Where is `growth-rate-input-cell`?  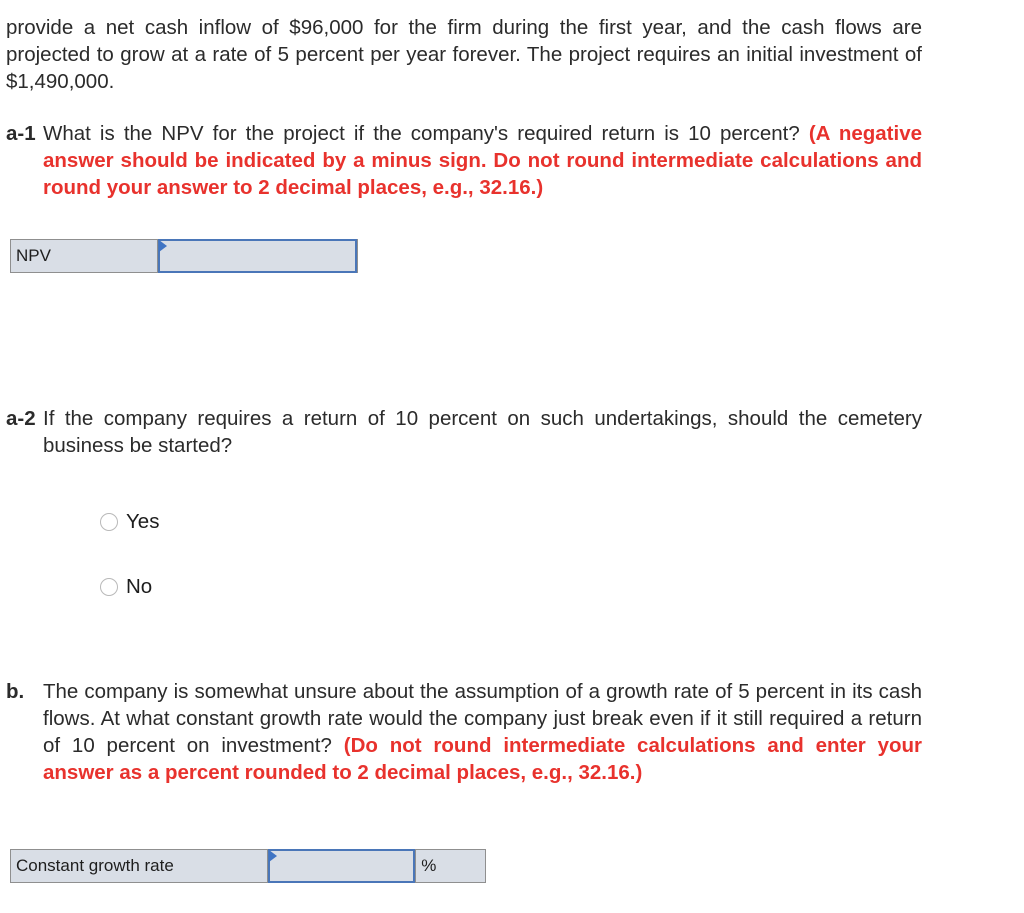 growth-rate-input-cell is located at coordinates (341, 866).